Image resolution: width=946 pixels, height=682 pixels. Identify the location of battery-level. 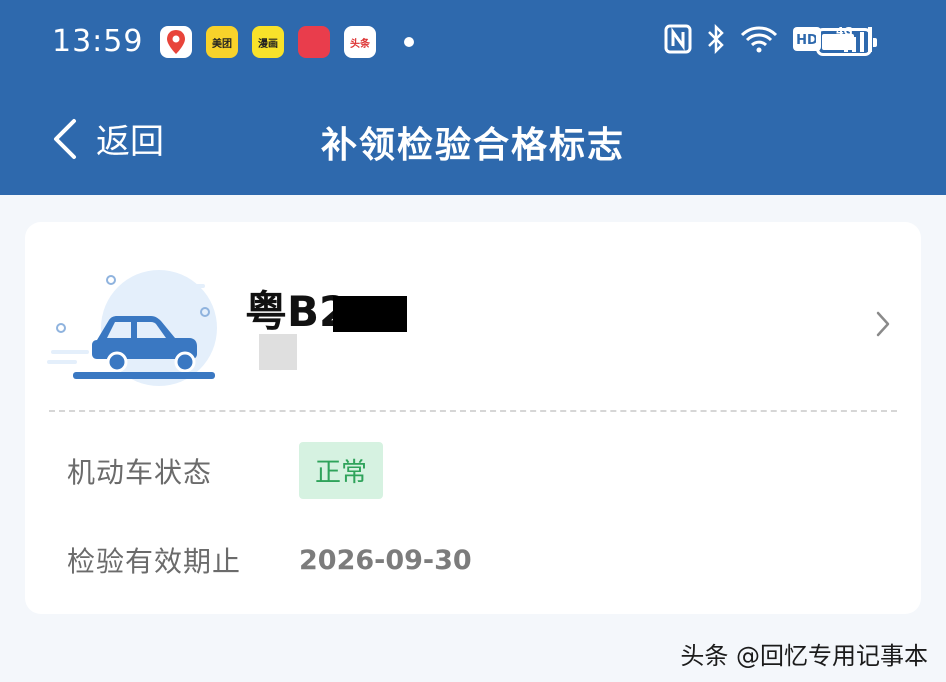
(838, 42).